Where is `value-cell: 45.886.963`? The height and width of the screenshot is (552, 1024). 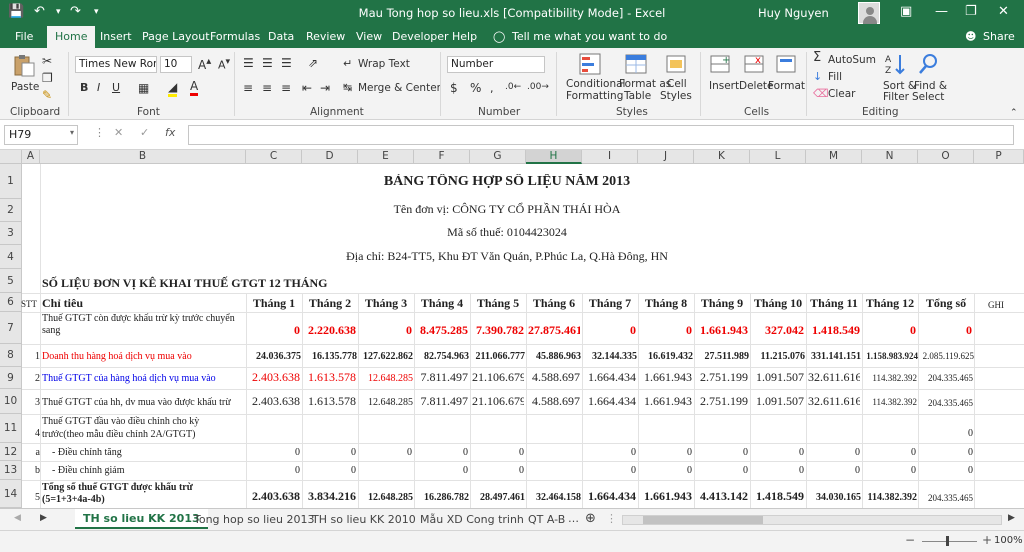
value-cell: 45.886.963 is located at coordinates (554, 356).